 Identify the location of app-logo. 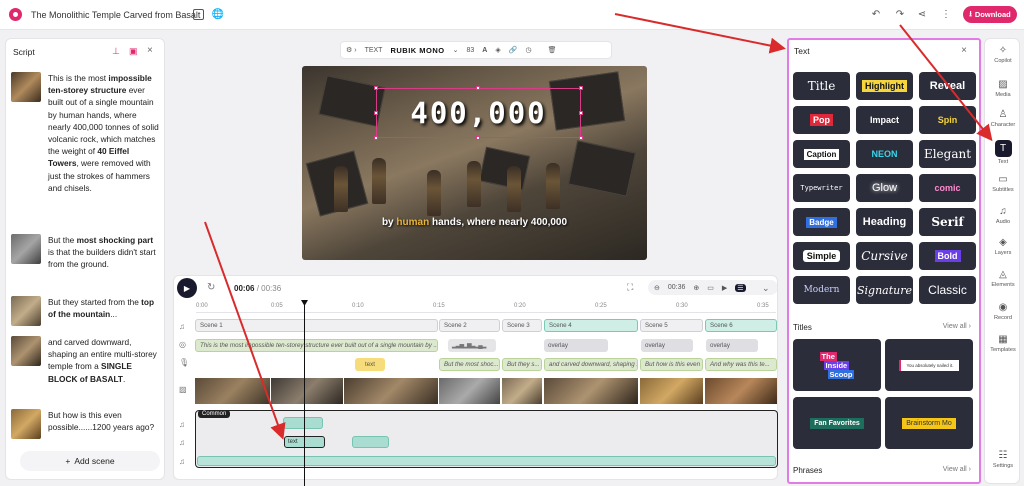
(15, 14).